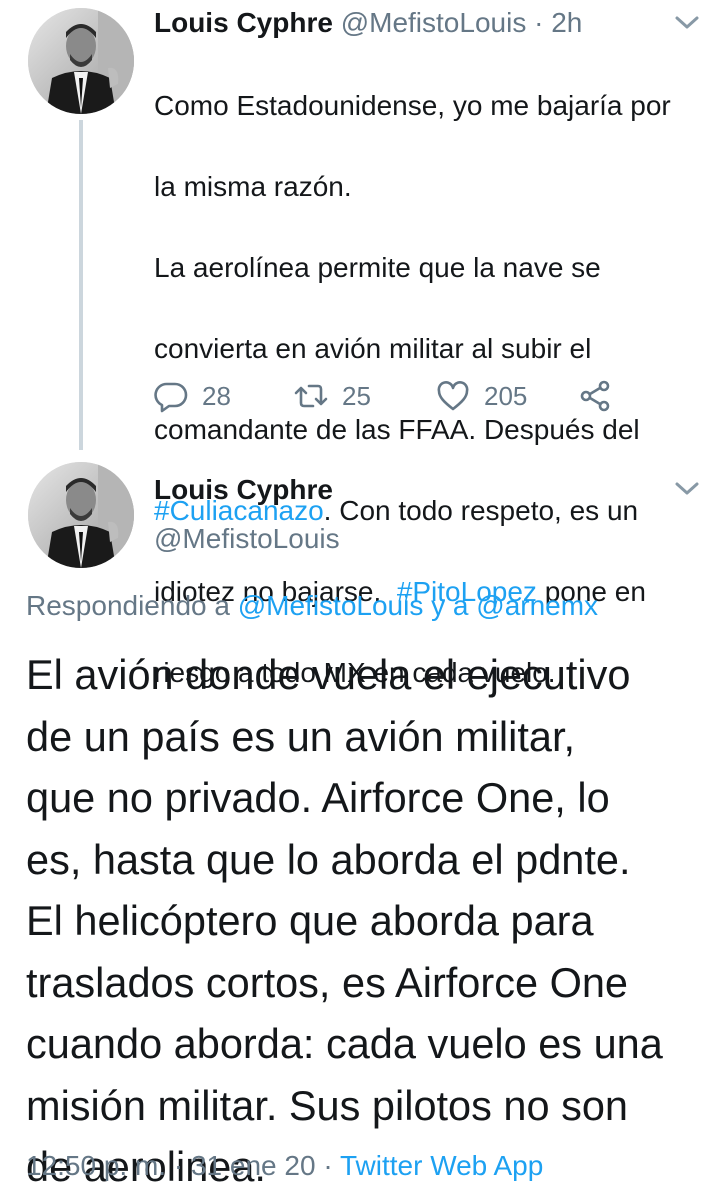  Describe the element at coordinates (328, 674) in the screenshot. I see `tweet-text-line: El avión donde vuela el ejecutivo` at that location.